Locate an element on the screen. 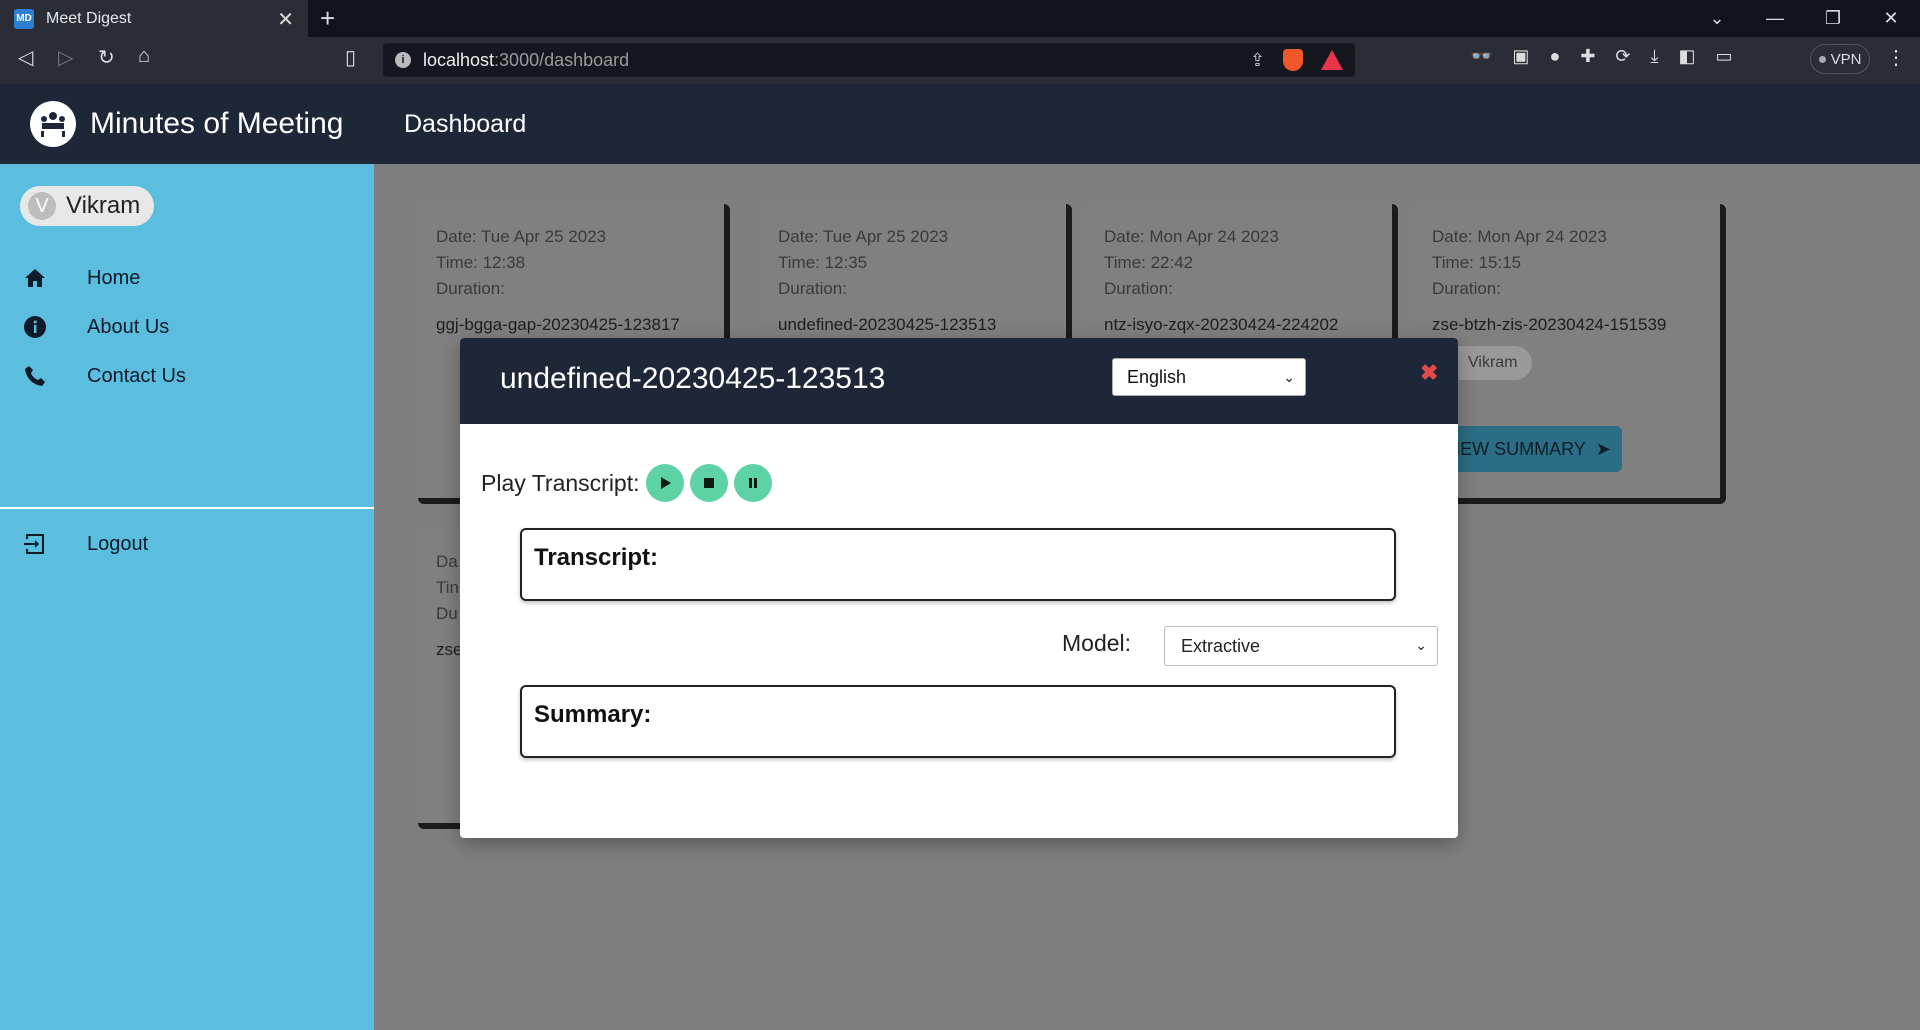 The height and width of the screenshot is (1030, 1920). transcript-box: Transcript: is located at coordinates (958, 564).